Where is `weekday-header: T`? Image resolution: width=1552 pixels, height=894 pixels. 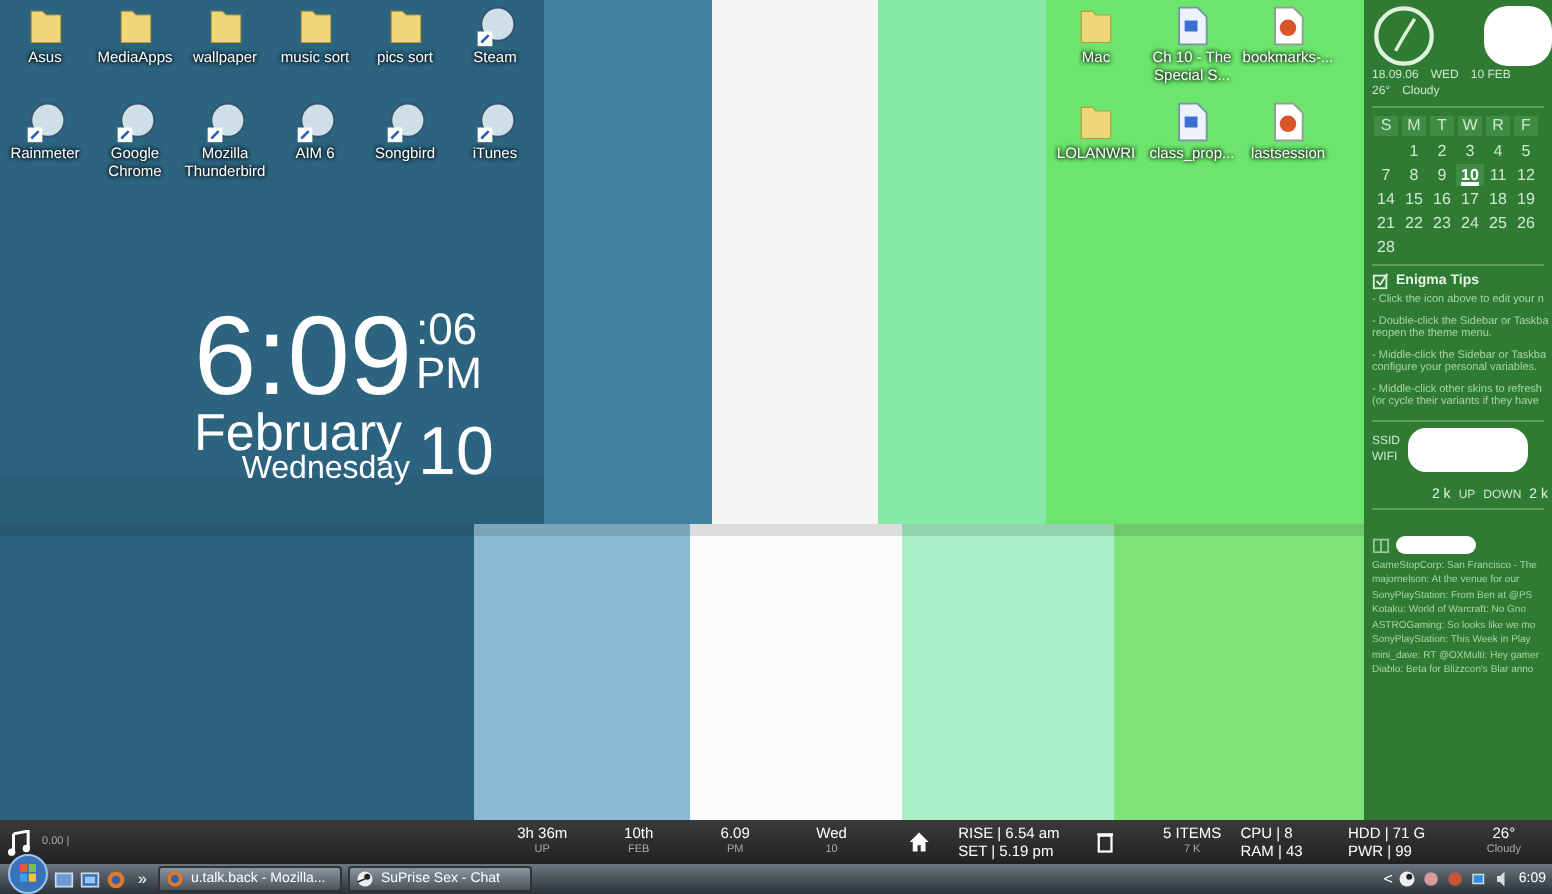 weekday-header: T is located at coordinates (1442, 126).